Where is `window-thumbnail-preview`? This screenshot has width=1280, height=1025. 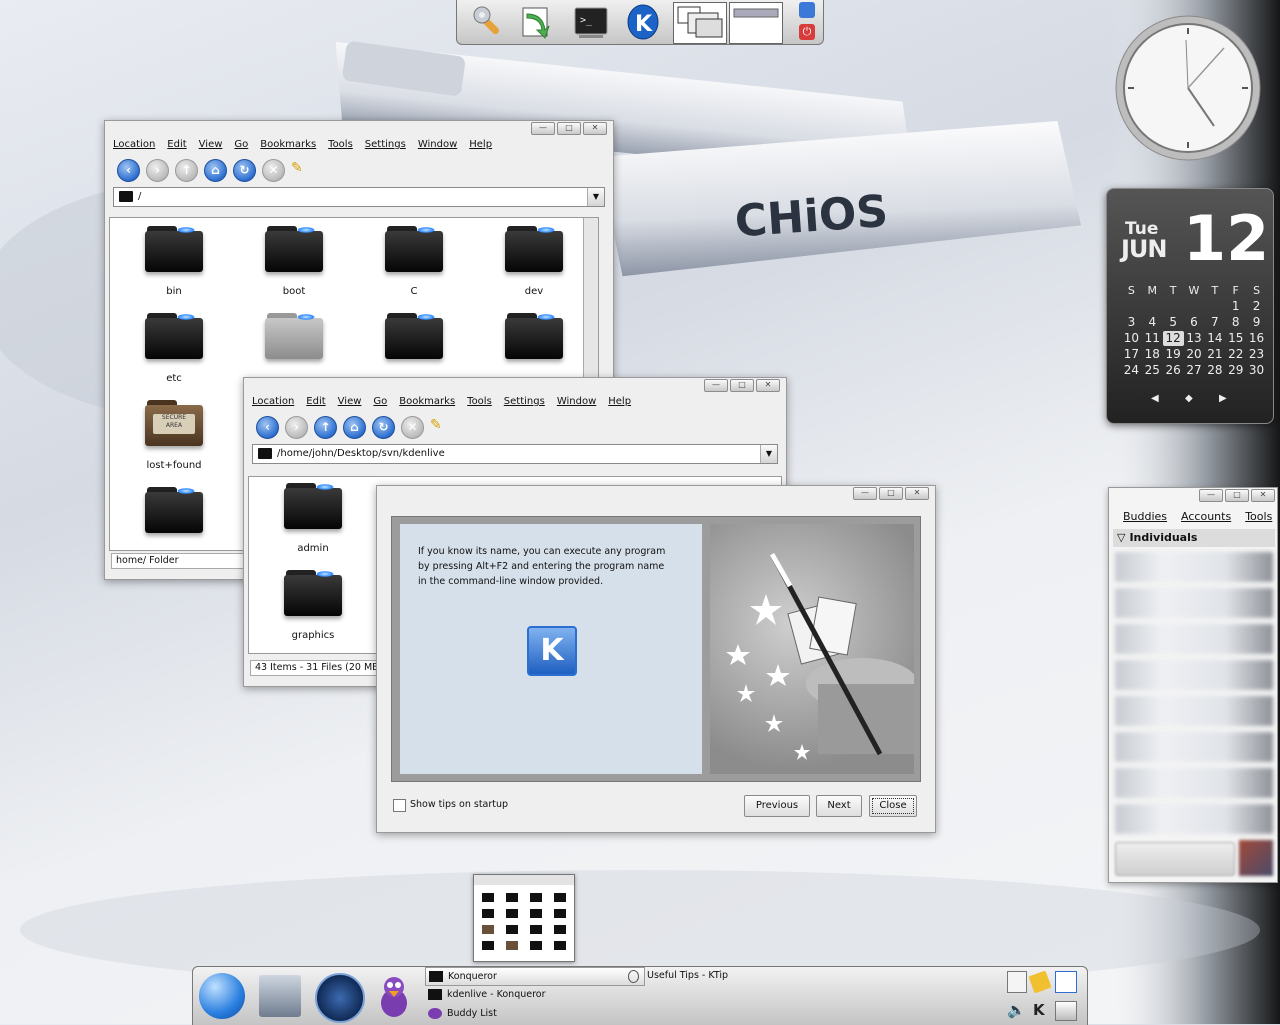 window-thumbnail-preview is located at coordinates (524, 918).